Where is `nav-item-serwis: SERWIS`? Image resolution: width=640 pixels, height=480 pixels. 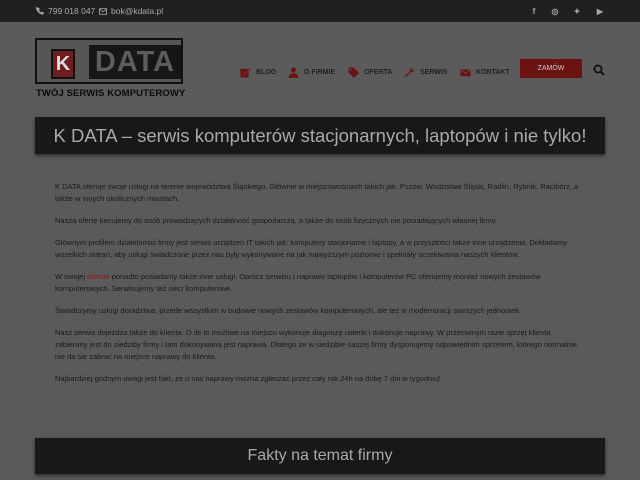 nav-item-serwis: SERWIS is located at coordinates (426, 72).